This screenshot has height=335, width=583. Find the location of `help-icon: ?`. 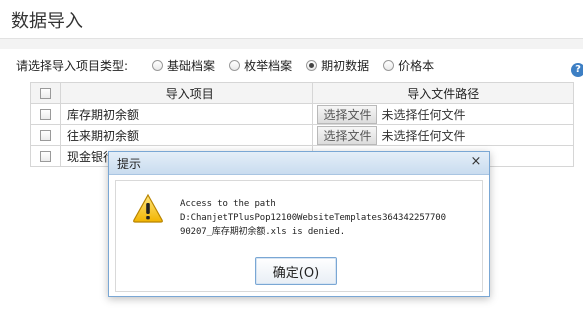

help-icon: ? is located at coordinates (577, 70).